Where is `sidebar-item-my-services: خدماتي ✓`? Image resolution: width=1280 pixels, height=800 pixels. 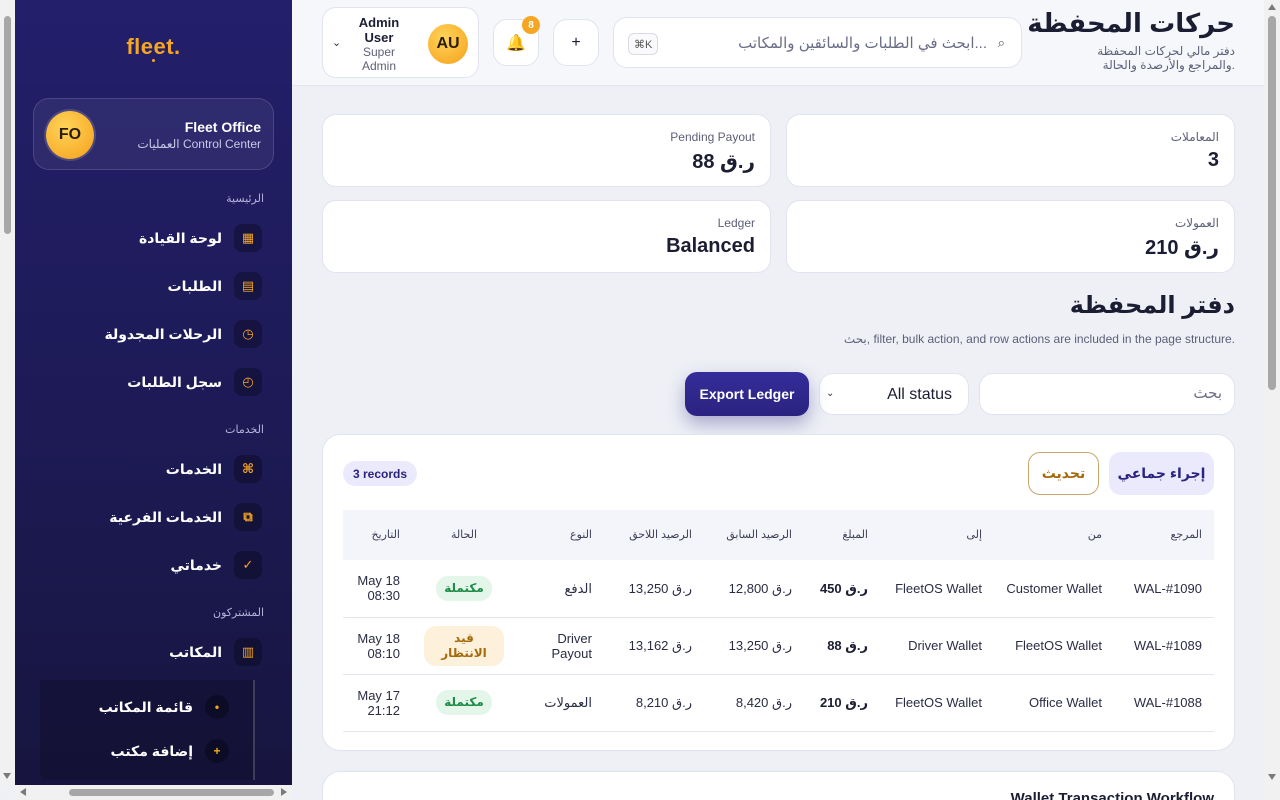
sidebar-item-my-services: خدماتي ✓ is located at coordinates (216, 565).